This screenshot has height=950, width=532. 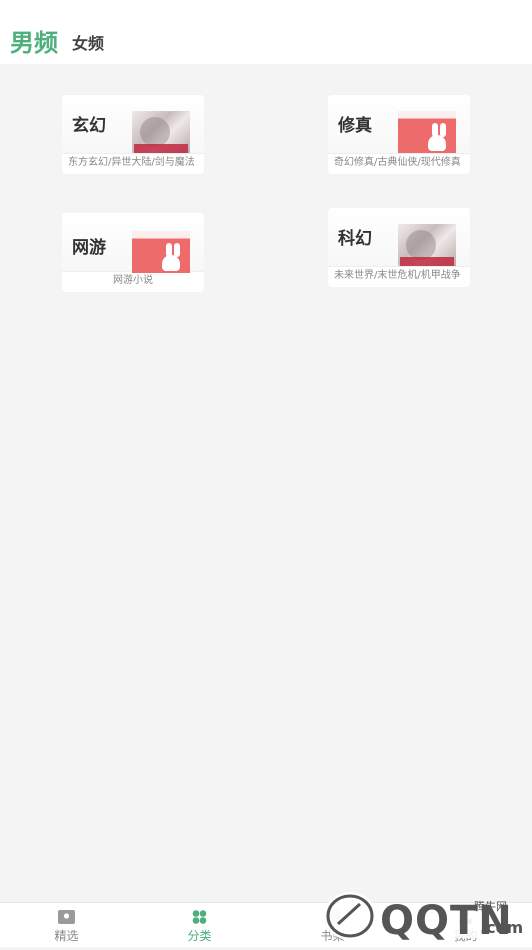 I want to click on top-header: 男频 女频, so click(x=266, y=32).